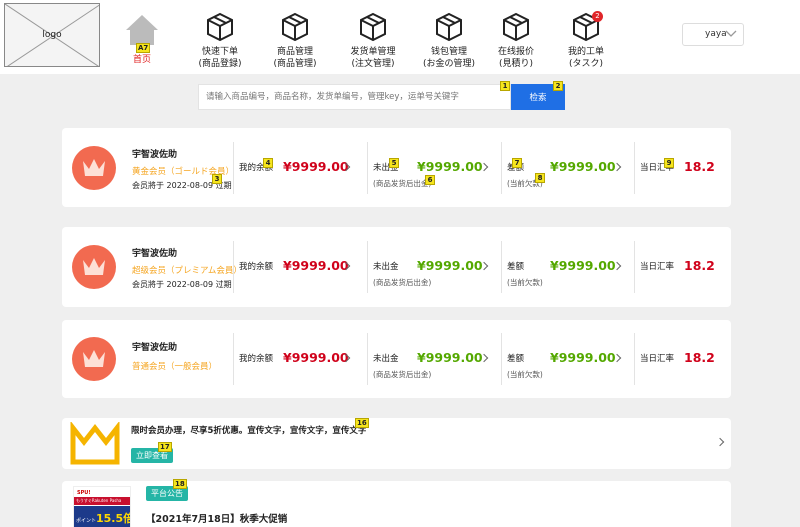 Image resolution: width=800 pixels, height=527 pixels. I want to click on marker-3: 3, so click(217, 179).